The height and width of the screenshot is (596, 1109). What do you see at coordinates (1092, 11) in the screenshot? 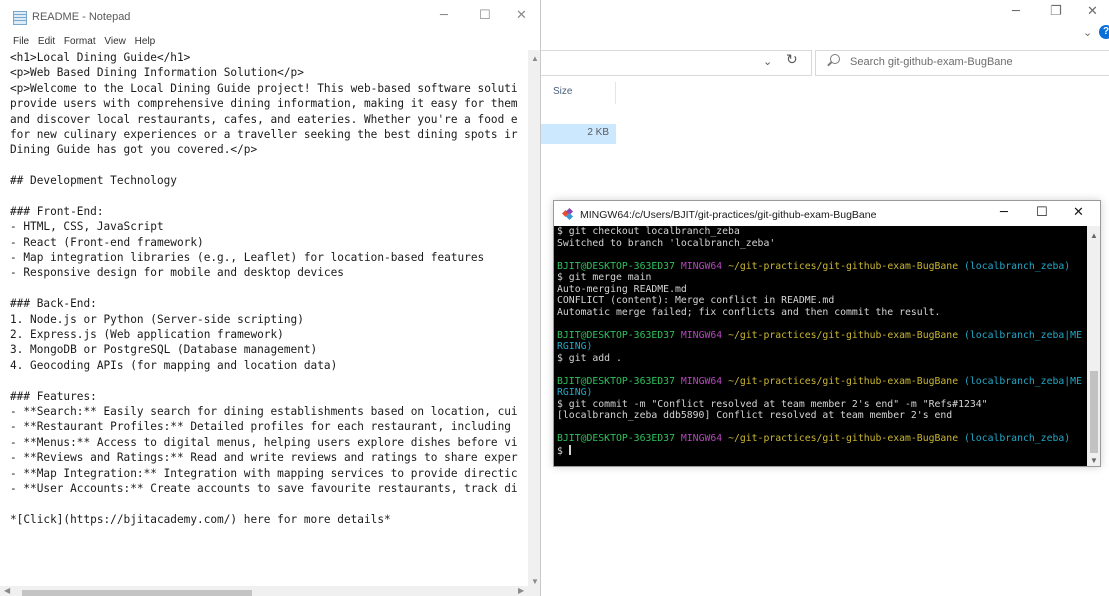
I see `explorer-close-button: ✕` at bounding box center [1092, 11].